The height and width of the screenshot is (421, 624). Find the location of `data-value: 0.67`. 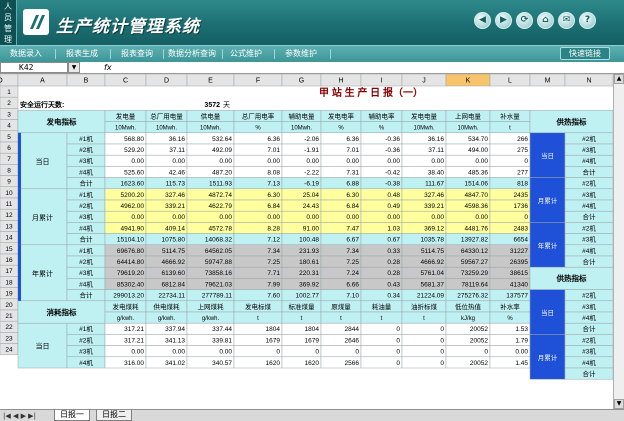

data-value: 0.67 is located at coordinates (393, 240).